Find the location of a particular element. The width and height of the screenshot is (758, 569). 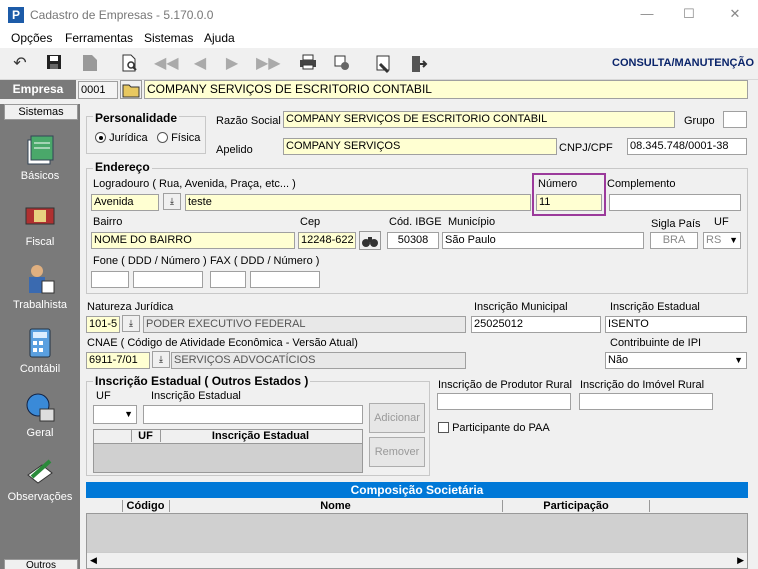

scroll-right-icon: ▶ is located at coordinates (740, 560).